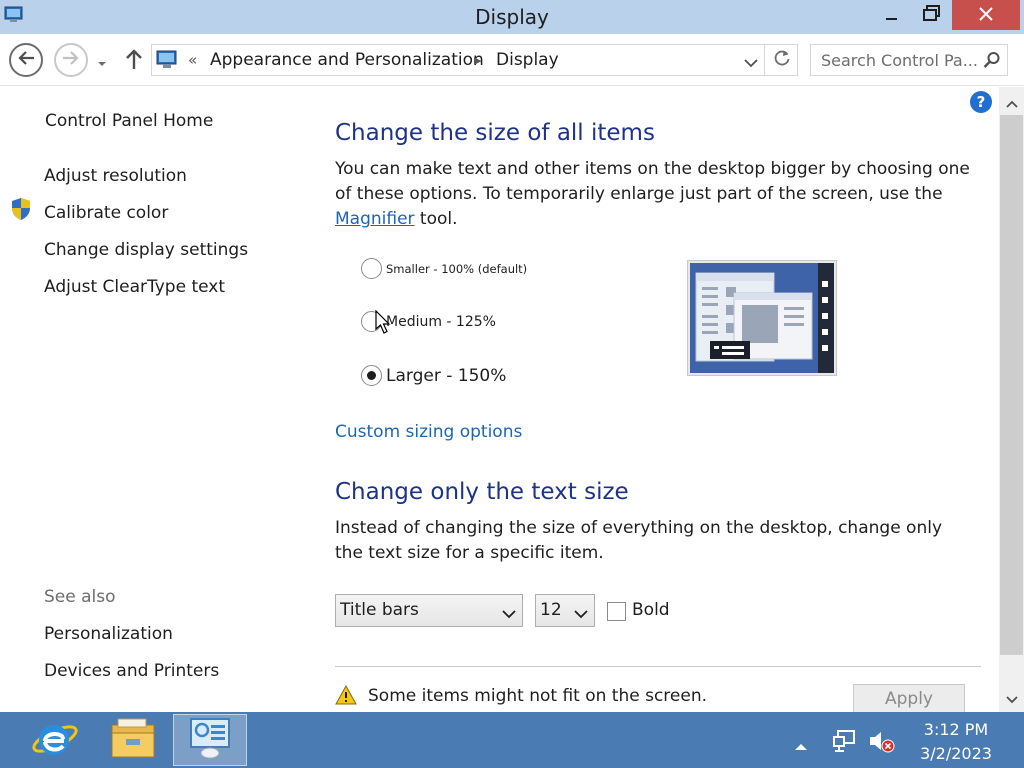  I want to click on close-button, so click(986, 15).